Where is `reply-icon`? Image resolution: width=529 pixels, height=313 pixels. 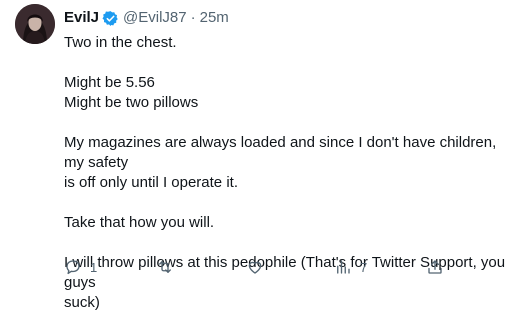
reply-icon is located at coordinates (73, 267).